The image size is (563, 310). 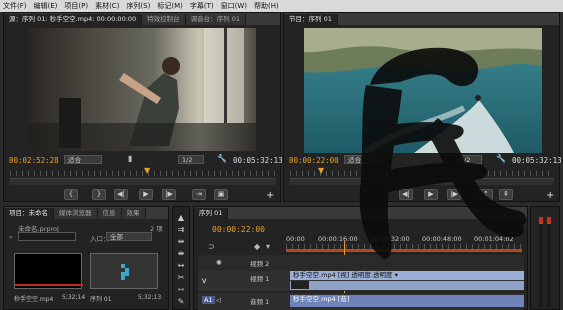 I want to click on source-fit-select: 适合, so click(x=83, y=159).